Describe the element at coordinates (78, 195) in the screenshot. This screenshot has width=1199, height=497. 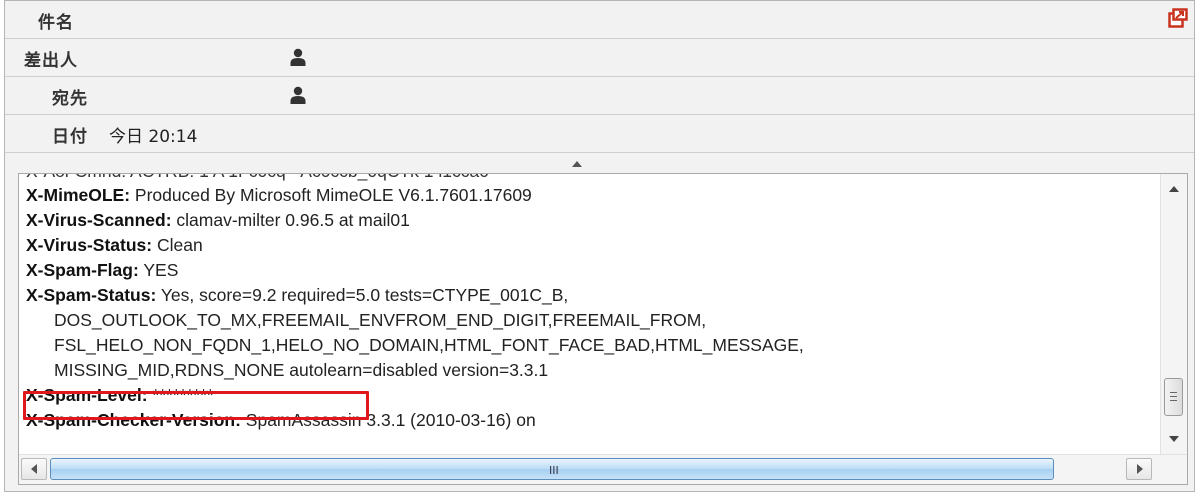
I see `header-key: X-MimeOLE:` at that location.